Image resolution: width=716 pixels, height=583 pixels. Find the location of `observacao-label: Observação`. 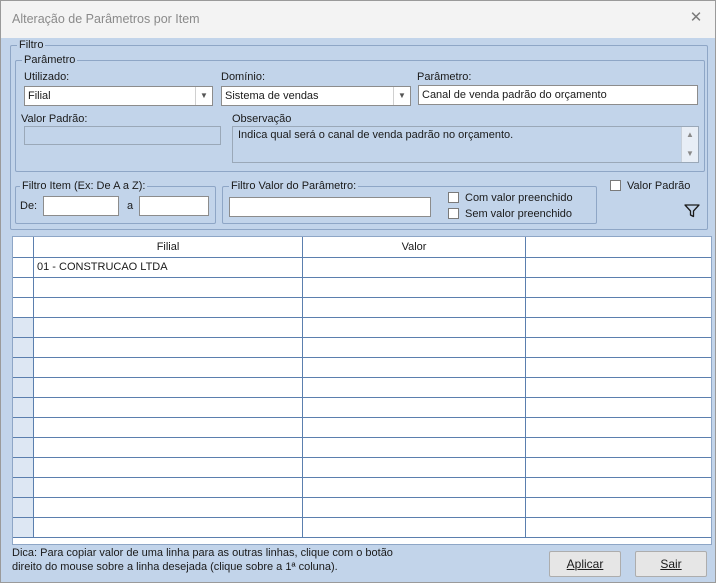

observacao-label: Observação is located at coordinates (262, 119).